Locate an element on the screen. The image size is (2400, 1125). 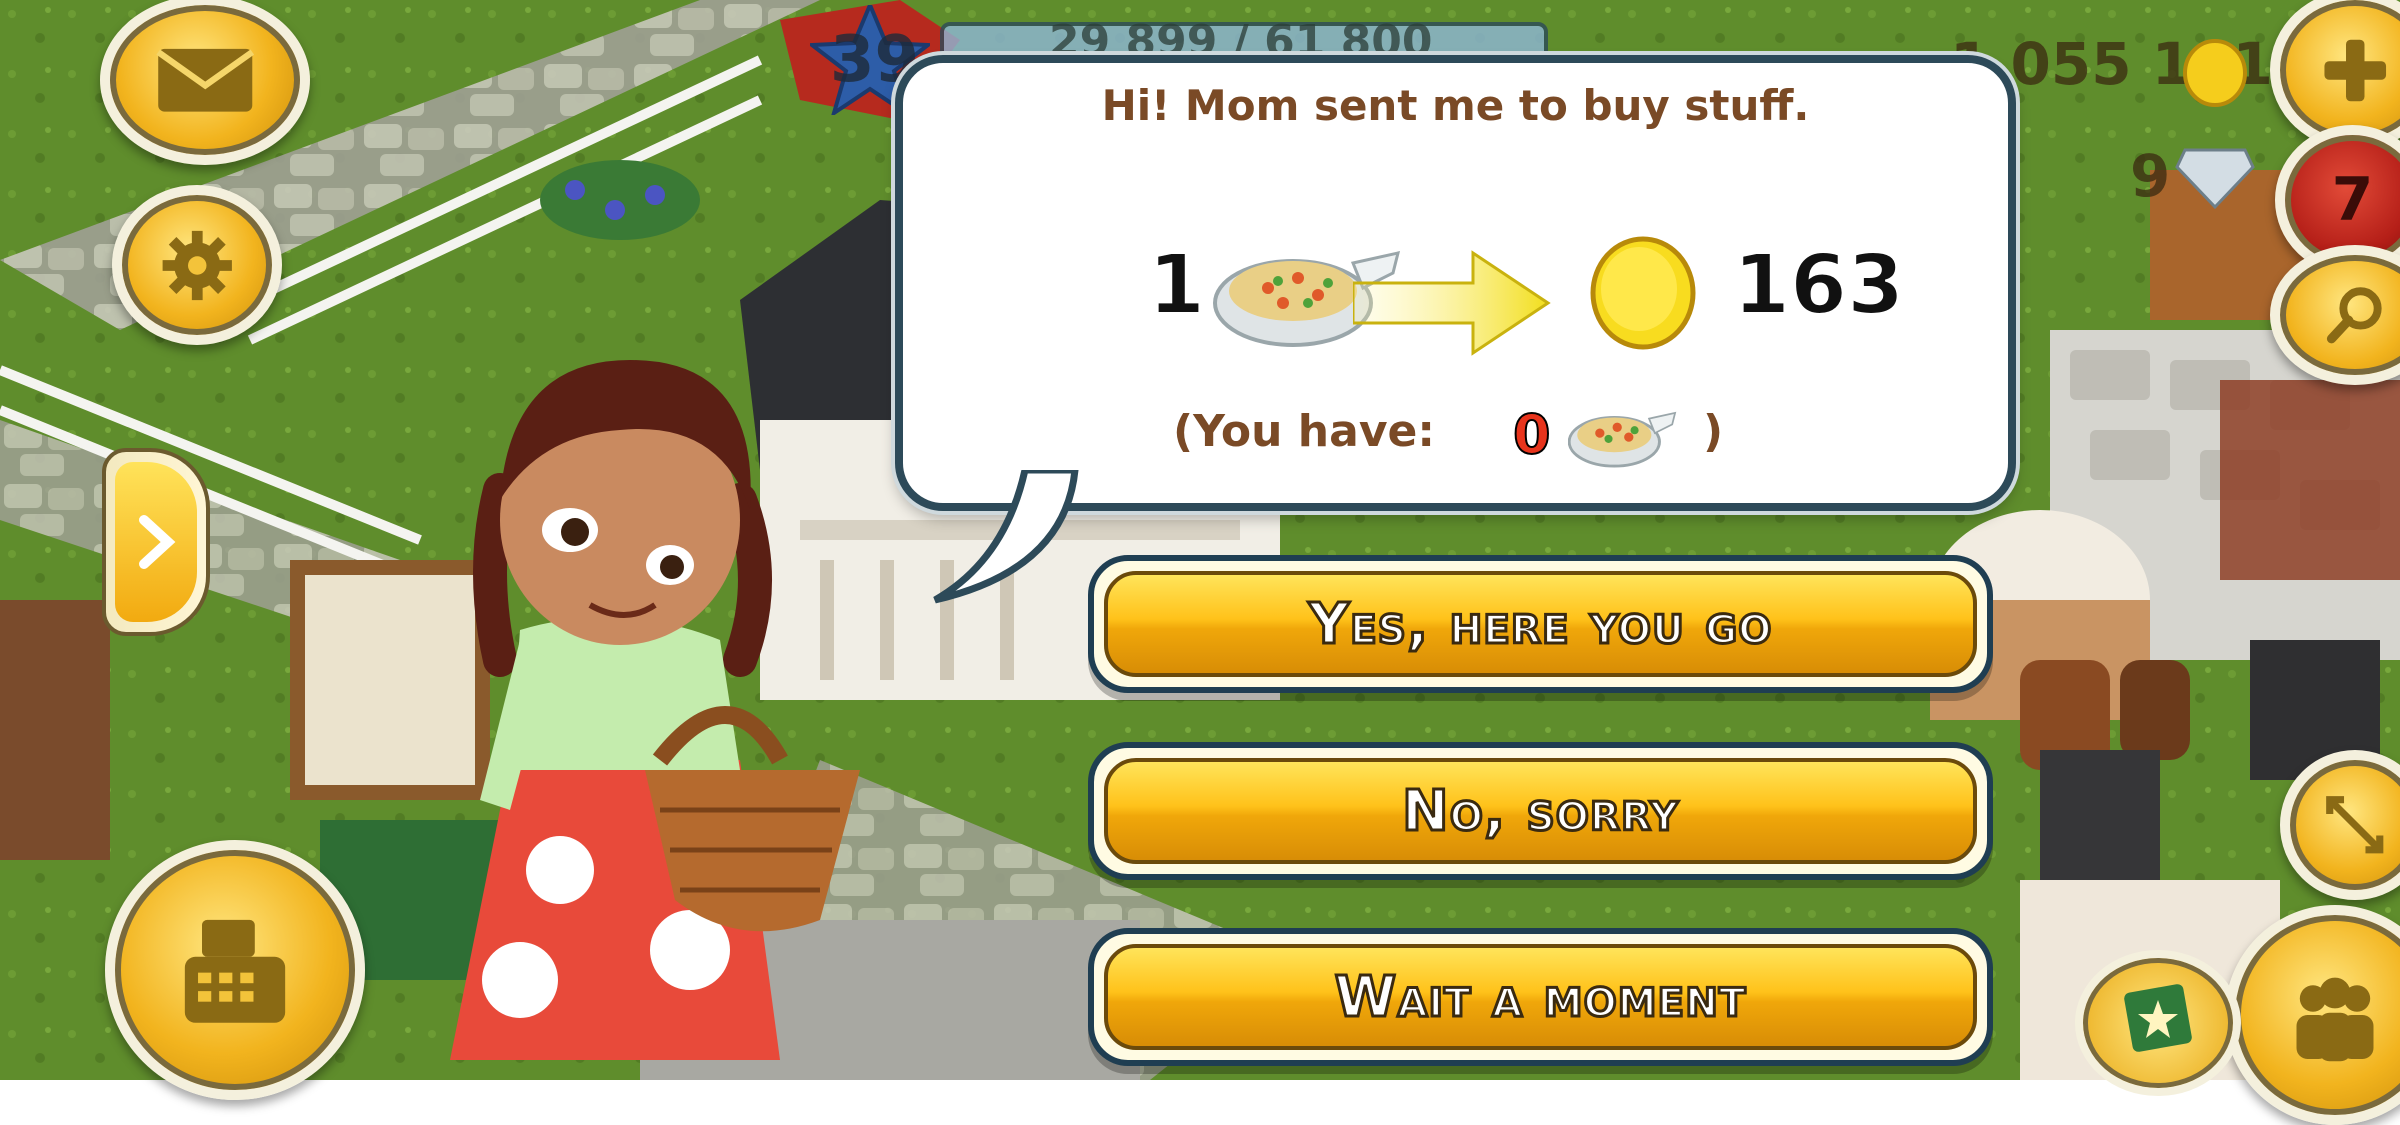
settings-button is located at coordinates (197, 265).